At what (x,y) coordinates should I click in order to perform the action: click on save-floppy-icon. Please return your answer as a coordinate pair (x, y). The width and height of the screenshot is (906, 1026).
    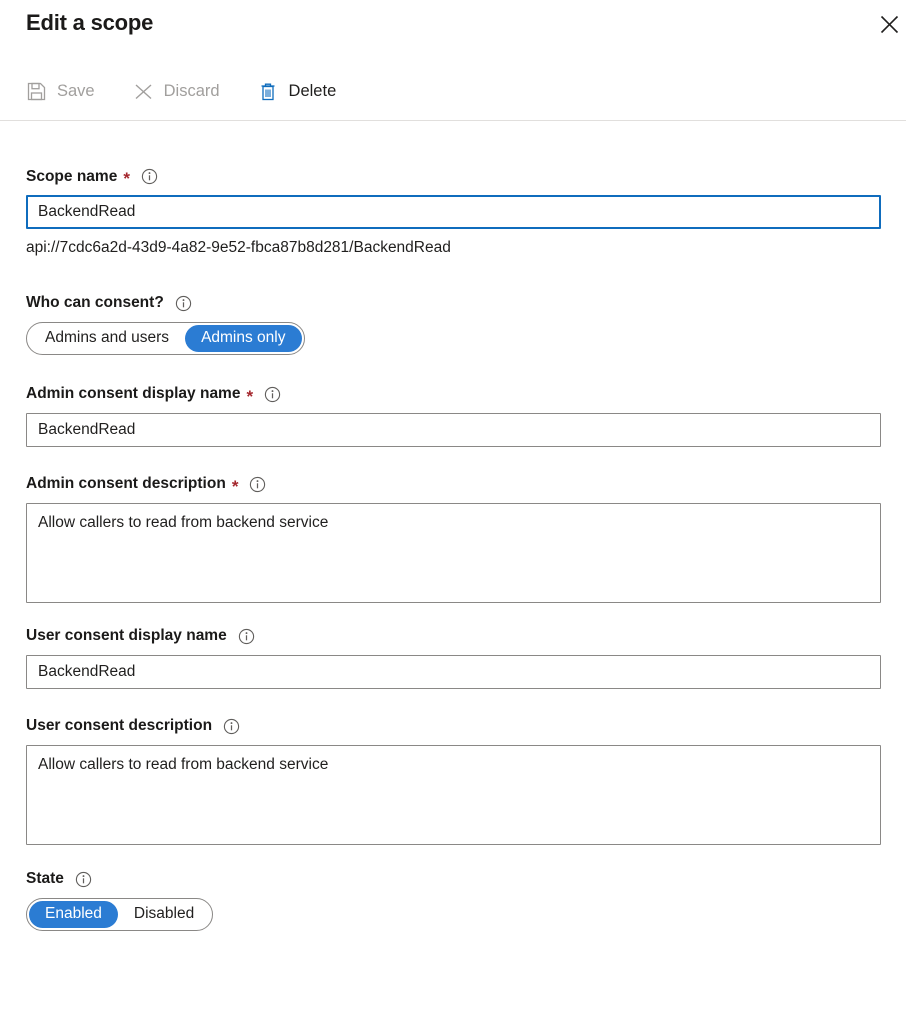
    Looking at the image, I should click on (36, 91).